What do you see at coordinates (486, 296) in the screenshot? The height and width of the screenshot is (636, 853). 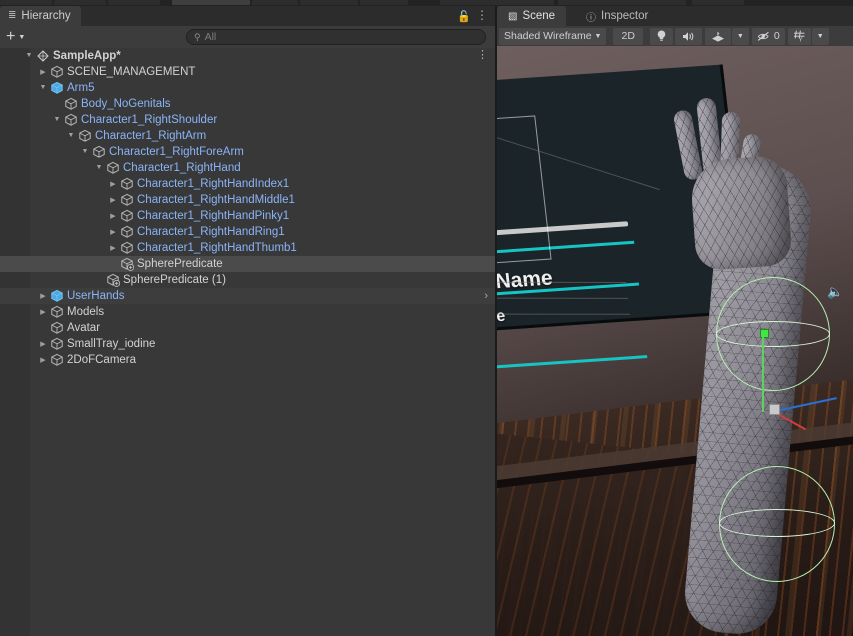 I see `open-prefab-chevron-icon: ›` at bounding box center [486, 296].